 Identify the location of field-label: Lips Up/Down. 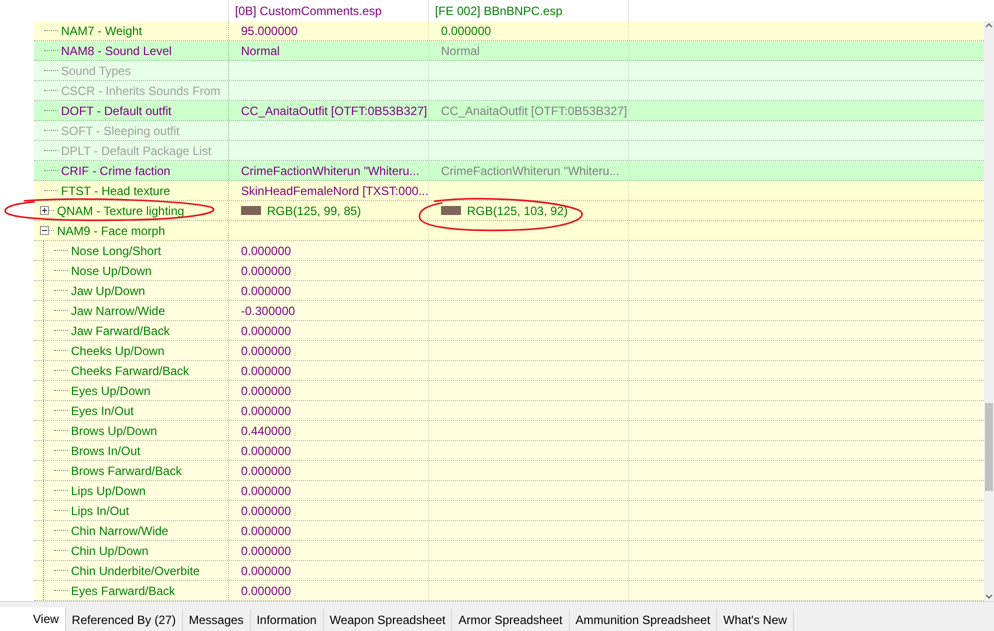
(108, 491).